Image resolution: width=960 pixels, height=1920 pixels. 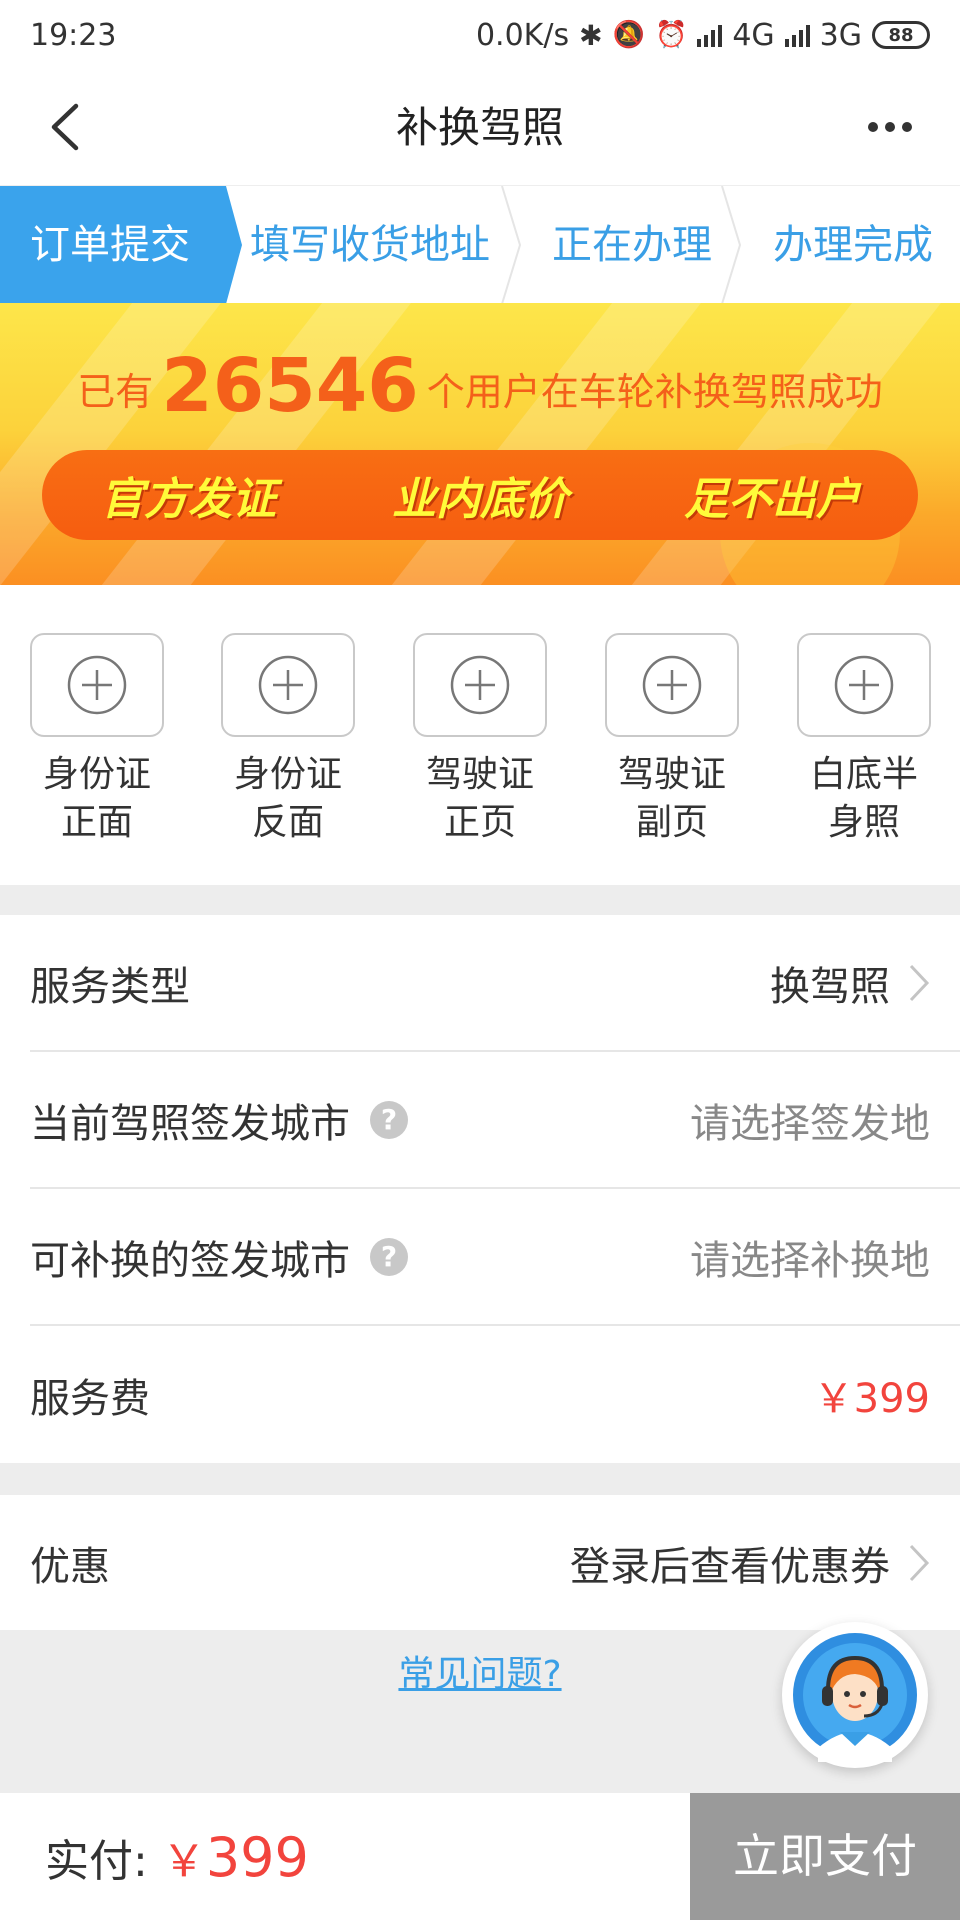 What do you see at coordinates (183, 1861) in the screenshot?
I see `currency-symbol: ￥` at bounding box center [183, 1861].